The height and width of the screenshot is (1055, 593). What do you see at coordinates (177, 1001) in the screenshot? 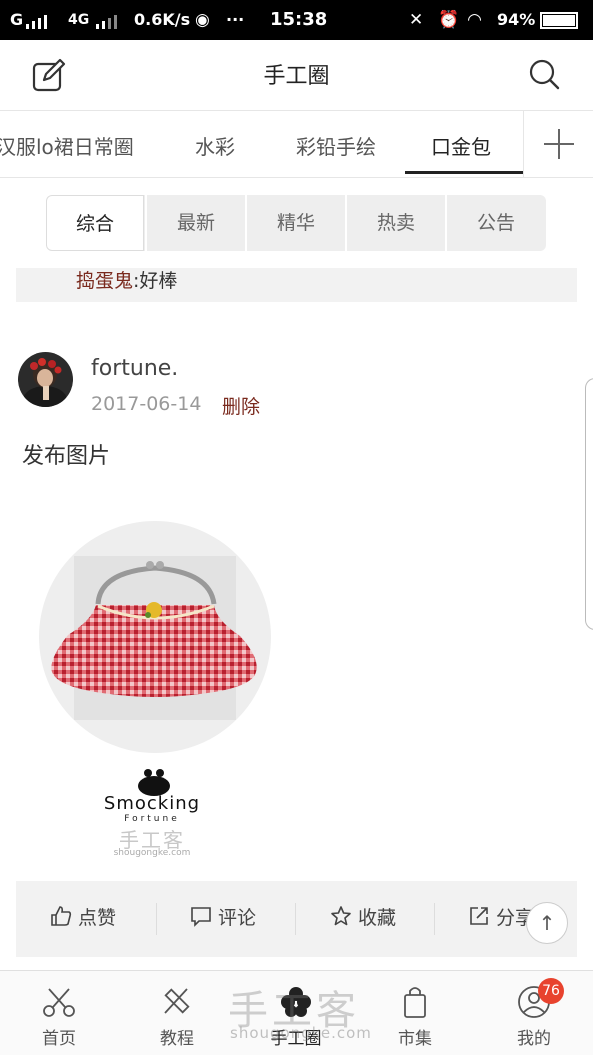
I see `pencil-ruler-icon` at bounding box center [177, 1001].